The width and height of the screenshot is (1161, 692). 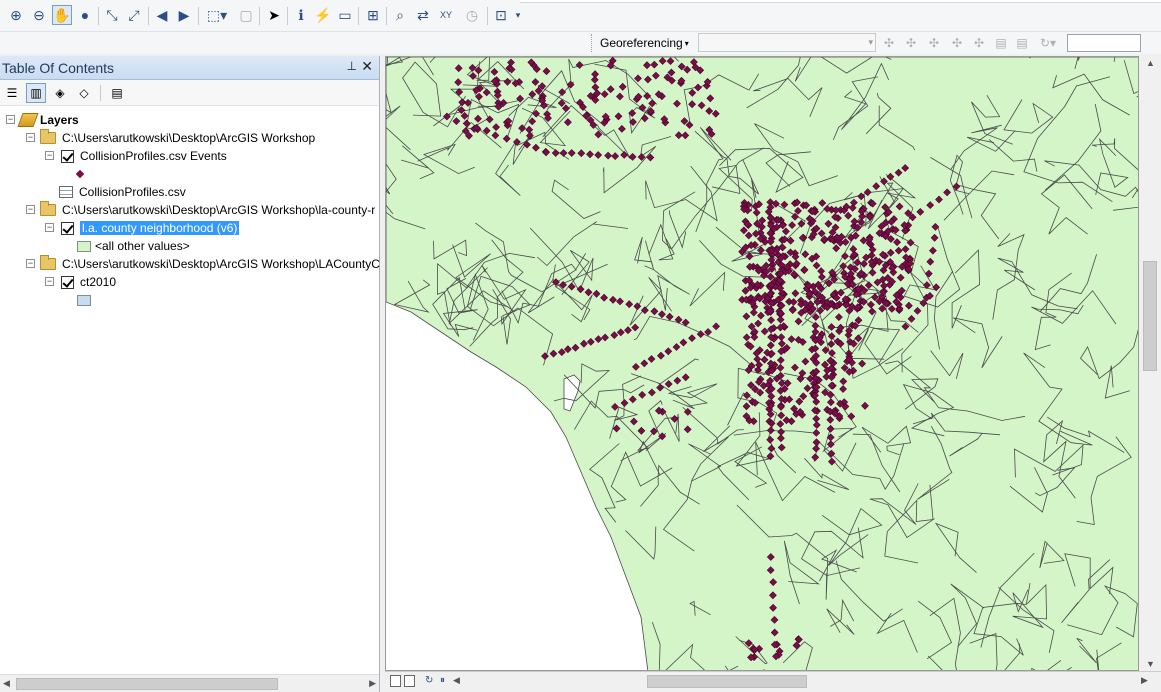 I want to click on time-slider-icon: ◷, so click(x=472, y=15).